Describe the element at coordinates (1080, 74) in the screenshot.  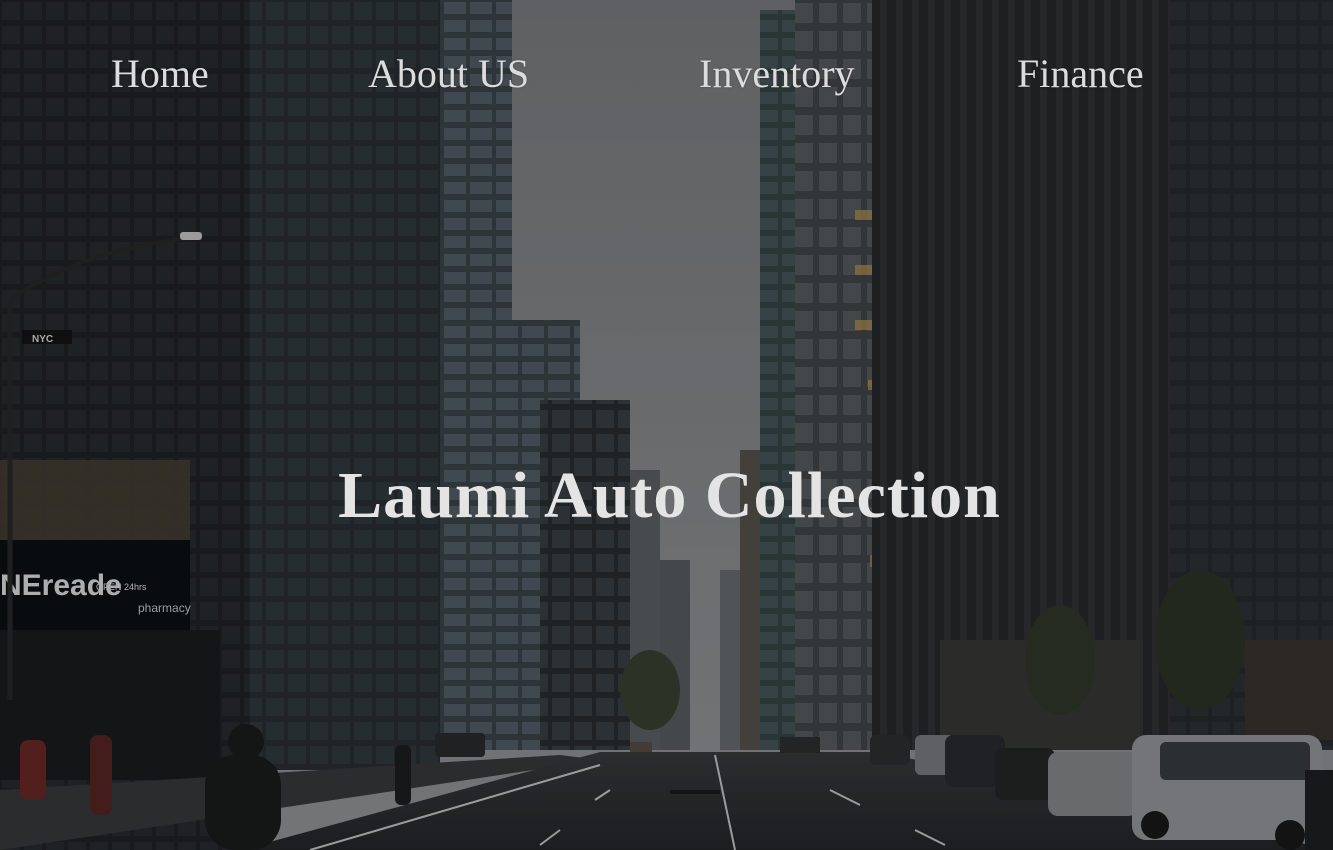
I see `nav-link-finance: Finance` at that location.